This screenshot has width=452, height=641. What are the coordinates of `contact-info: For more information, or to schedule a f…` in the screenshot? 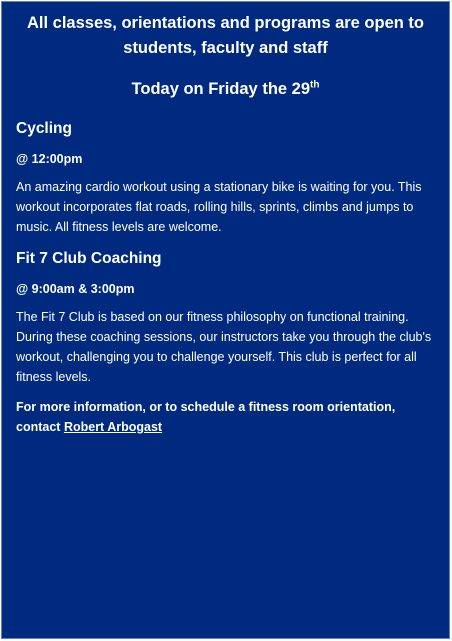 It's located at (225, 417).